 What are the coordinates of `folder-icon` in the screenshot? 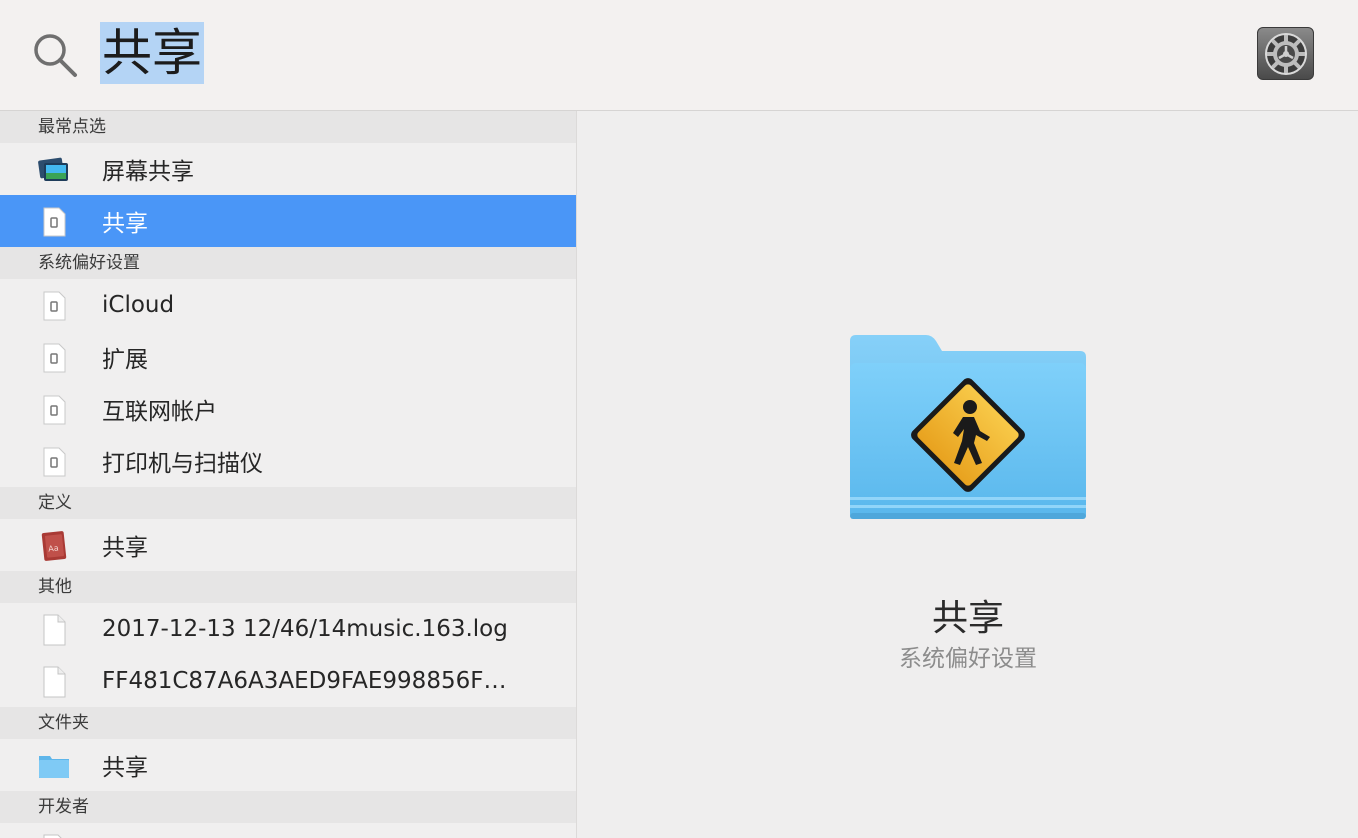 It's located at (54, 767).